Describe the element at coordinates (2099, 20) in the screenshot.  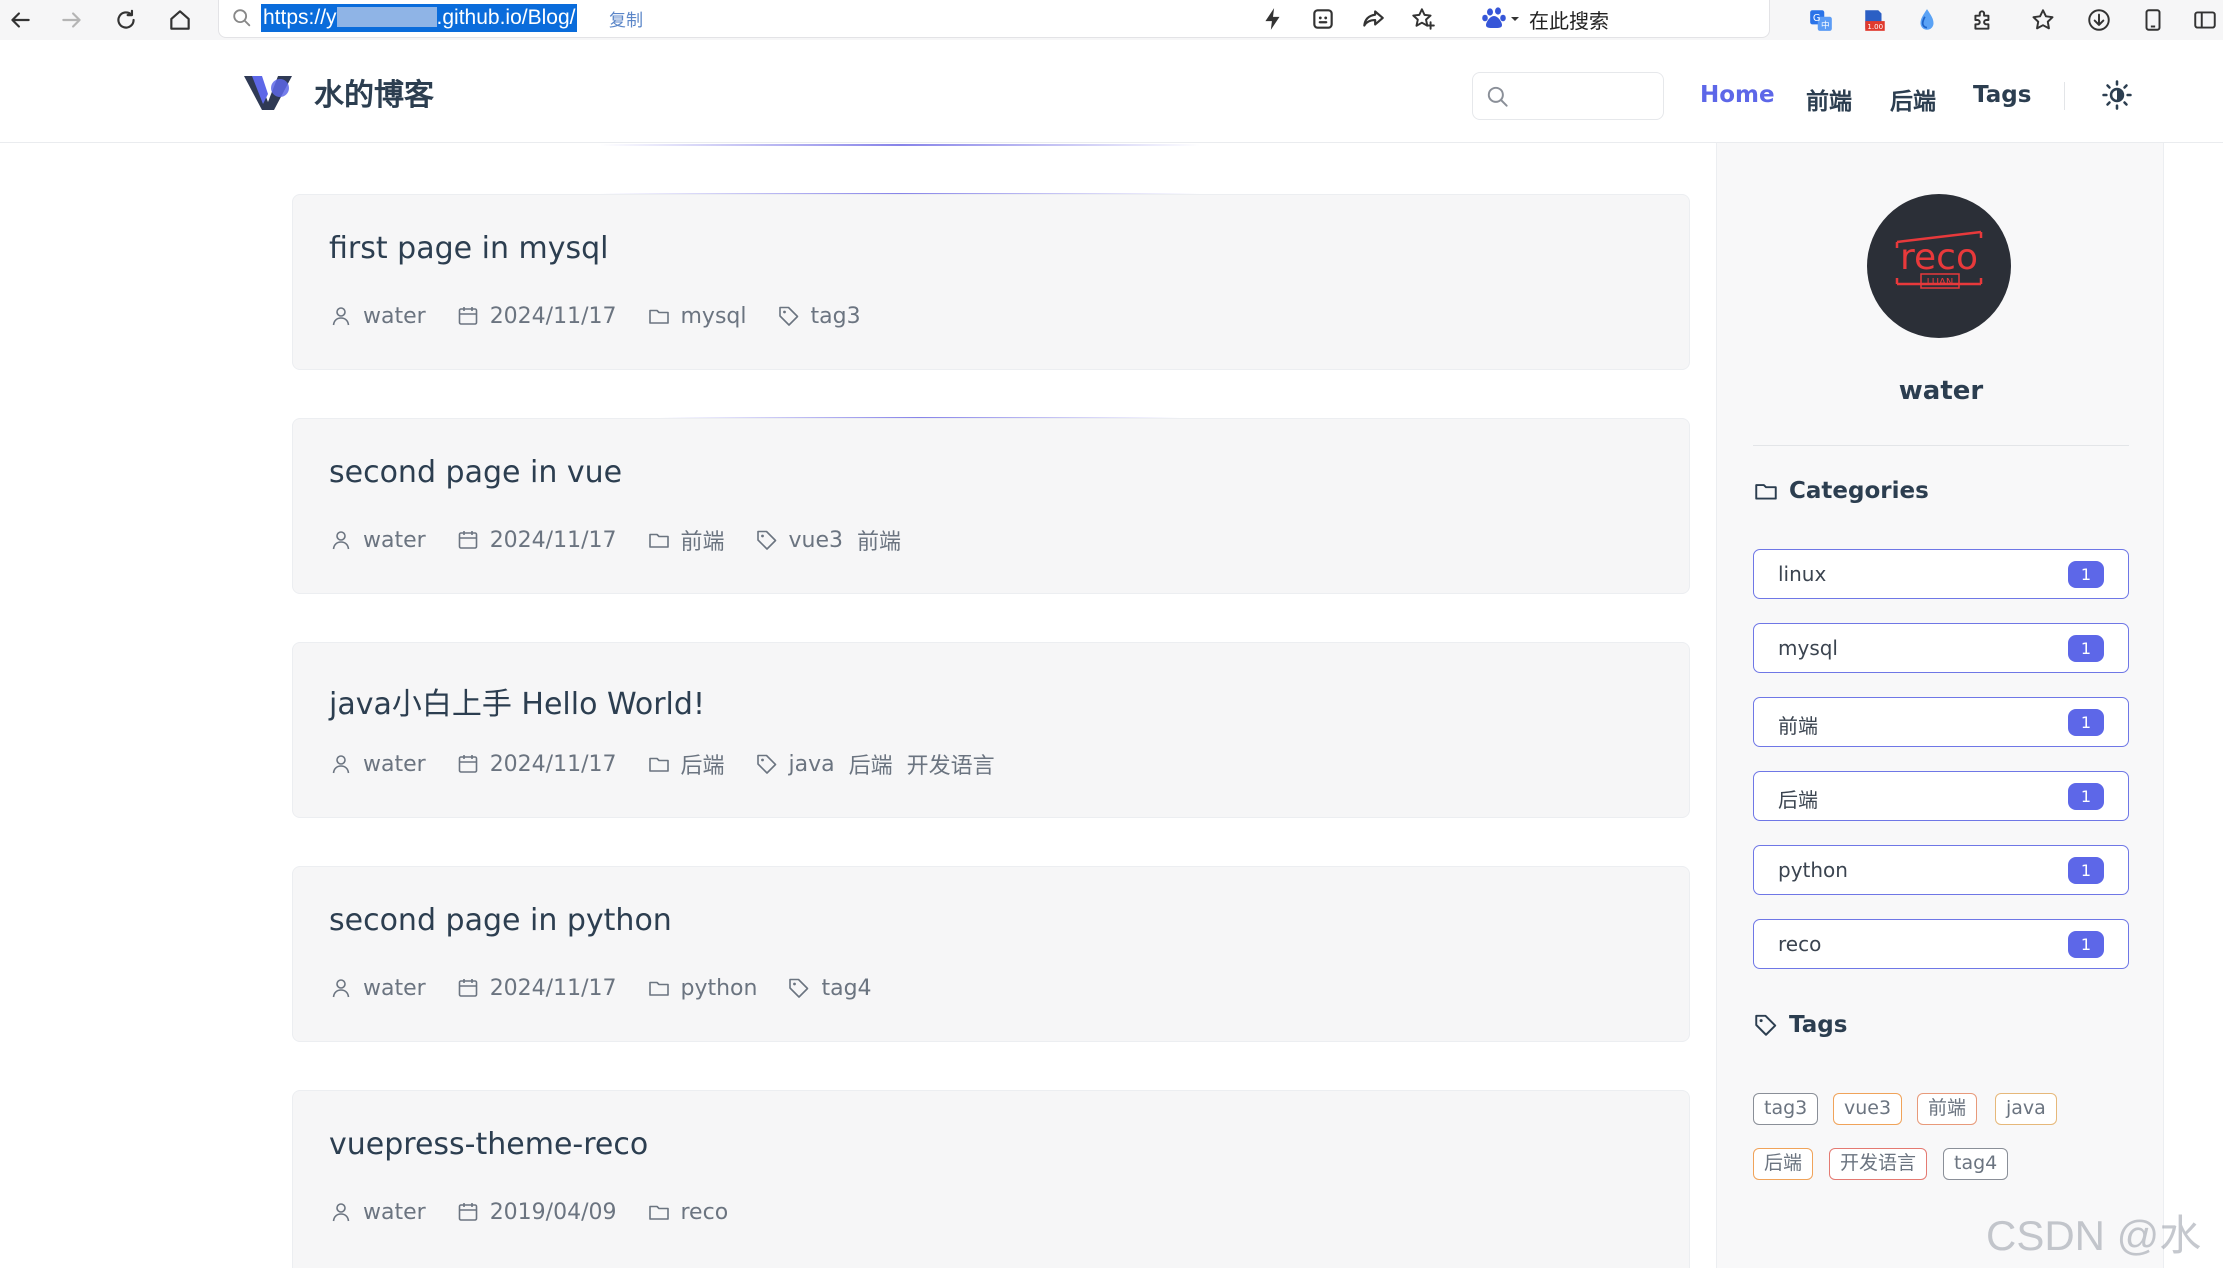
I see `download-icon` at that location.